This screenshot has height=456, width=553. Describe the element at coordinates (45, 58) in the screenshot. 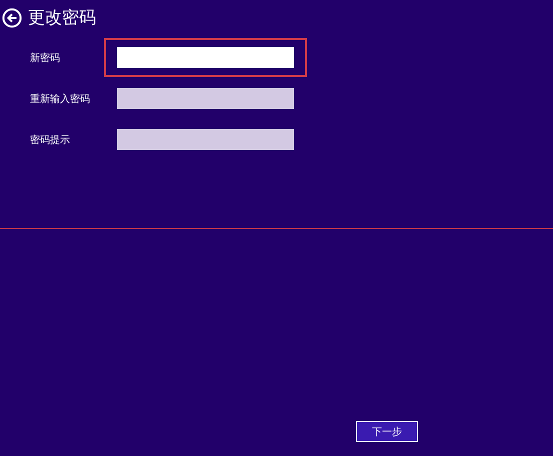

I see `field-label: 新密码` at that location.